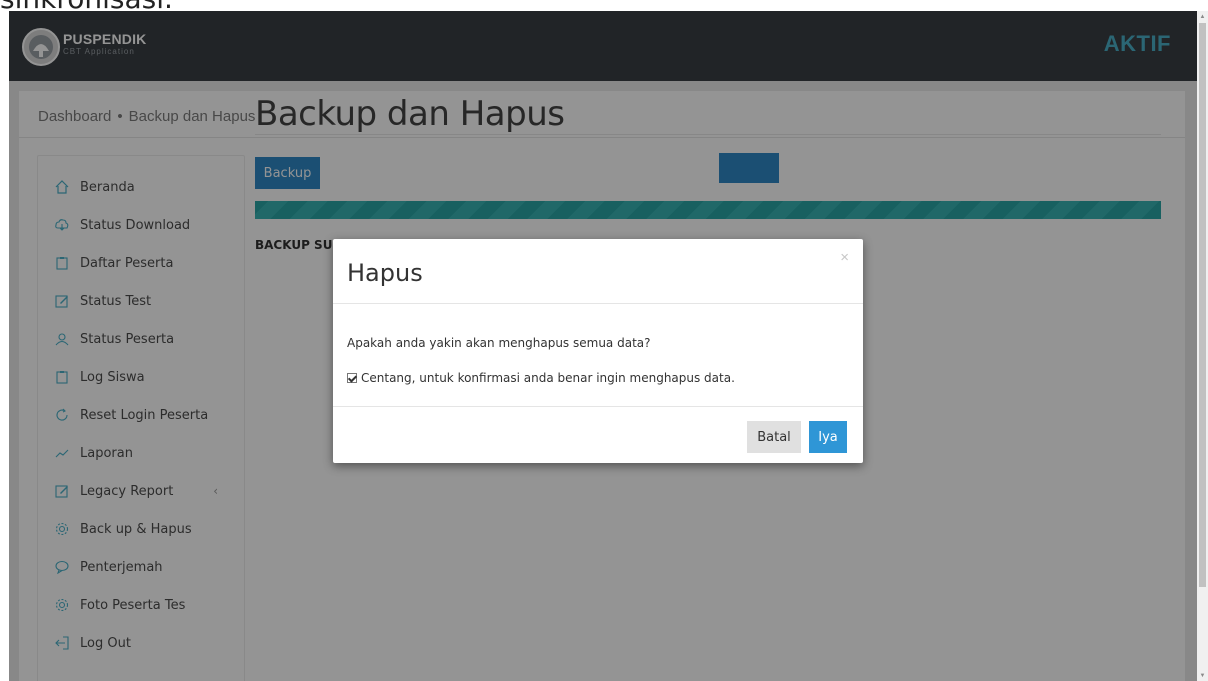 This screenshot has height=681, width=1208. I want to click on close-icon: ×, so click(844, 257).